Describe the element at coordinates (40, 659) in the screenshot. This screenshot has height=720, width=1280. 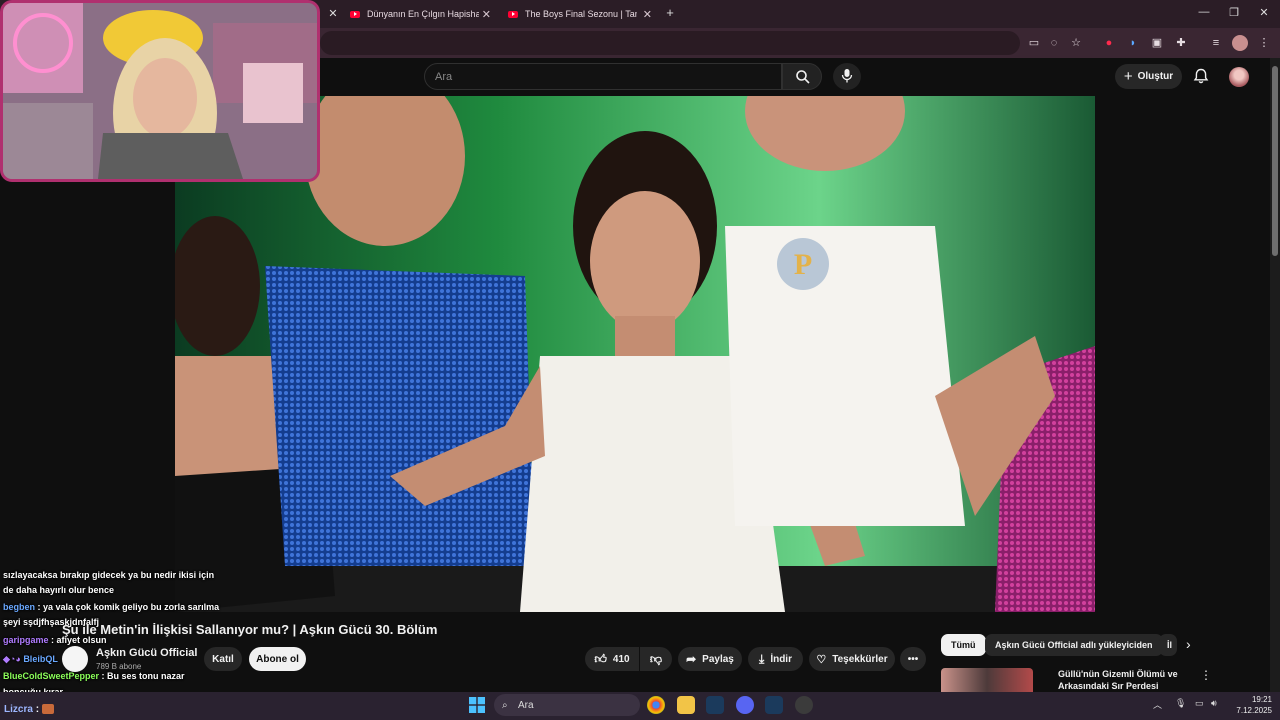
I see `chat-username: BleibQL` at that location.